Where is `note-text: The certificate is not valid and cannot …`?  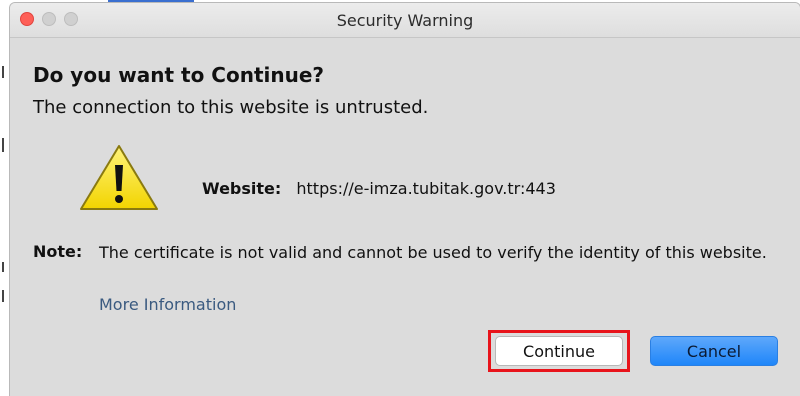
note-text: The certificate is not valid and cannot … is located at coordinates (433, 252).